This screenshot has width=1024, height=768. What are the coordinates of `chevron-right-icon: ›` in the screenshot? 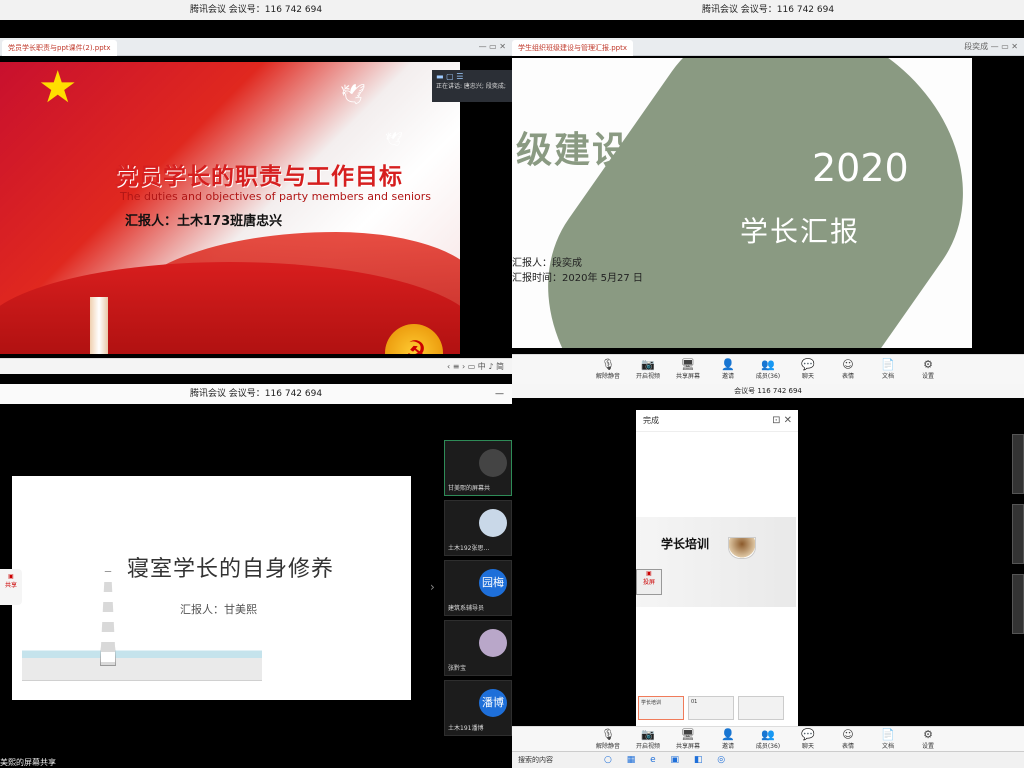 It's located at (432, 587).